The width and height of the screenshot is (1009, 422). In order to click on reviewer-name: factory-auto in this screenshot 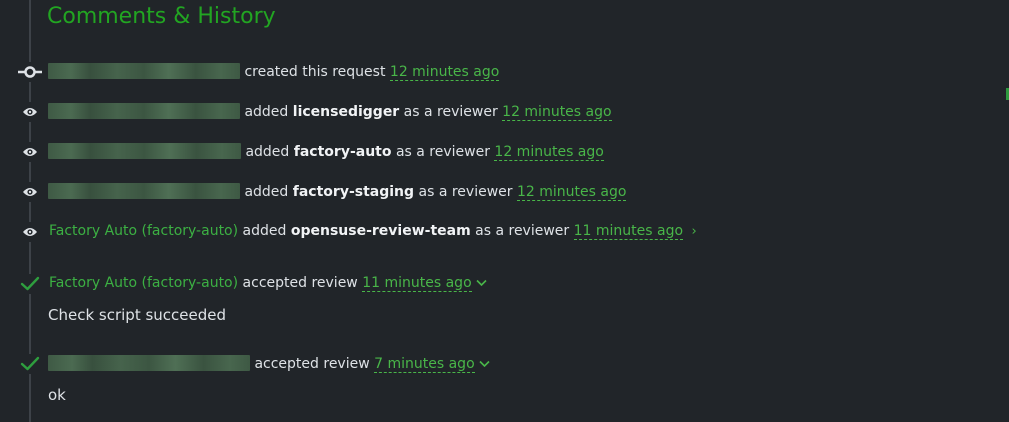, I will do `click(342, 152)`.